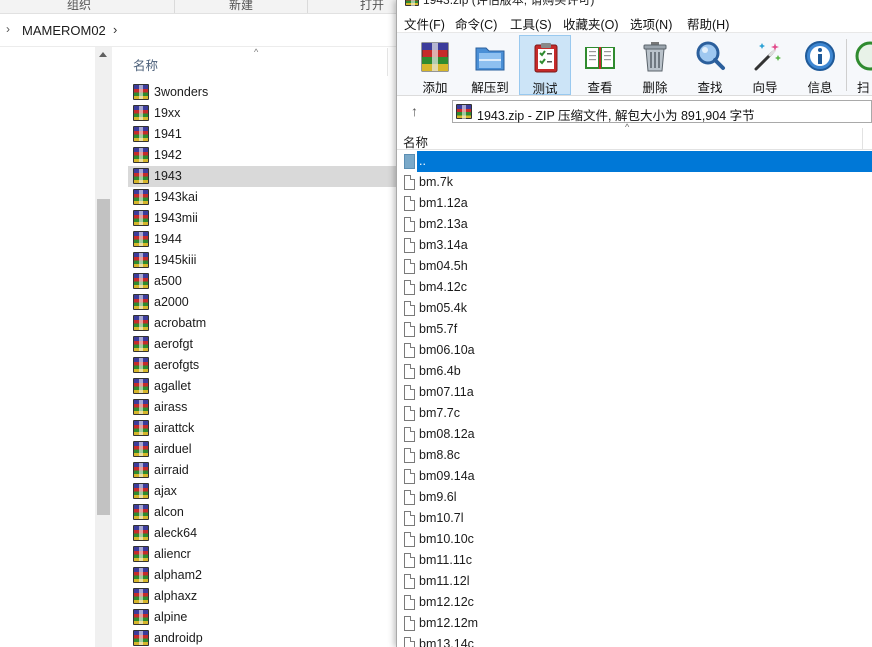 The width and height of the screenshot is (872, 647). I want to click on file-list-item: alpine, so click(262, 617).